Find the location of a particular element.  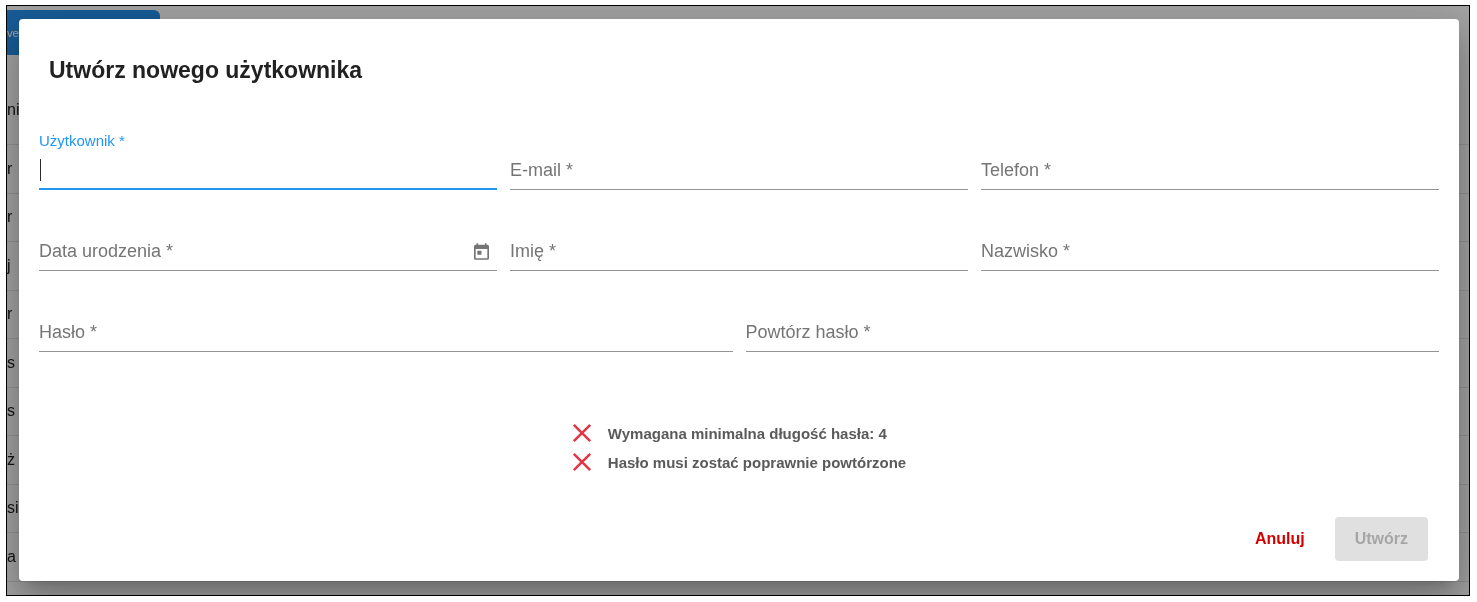

date-field: Data urodzenia * is located at coordinates (268, 241).